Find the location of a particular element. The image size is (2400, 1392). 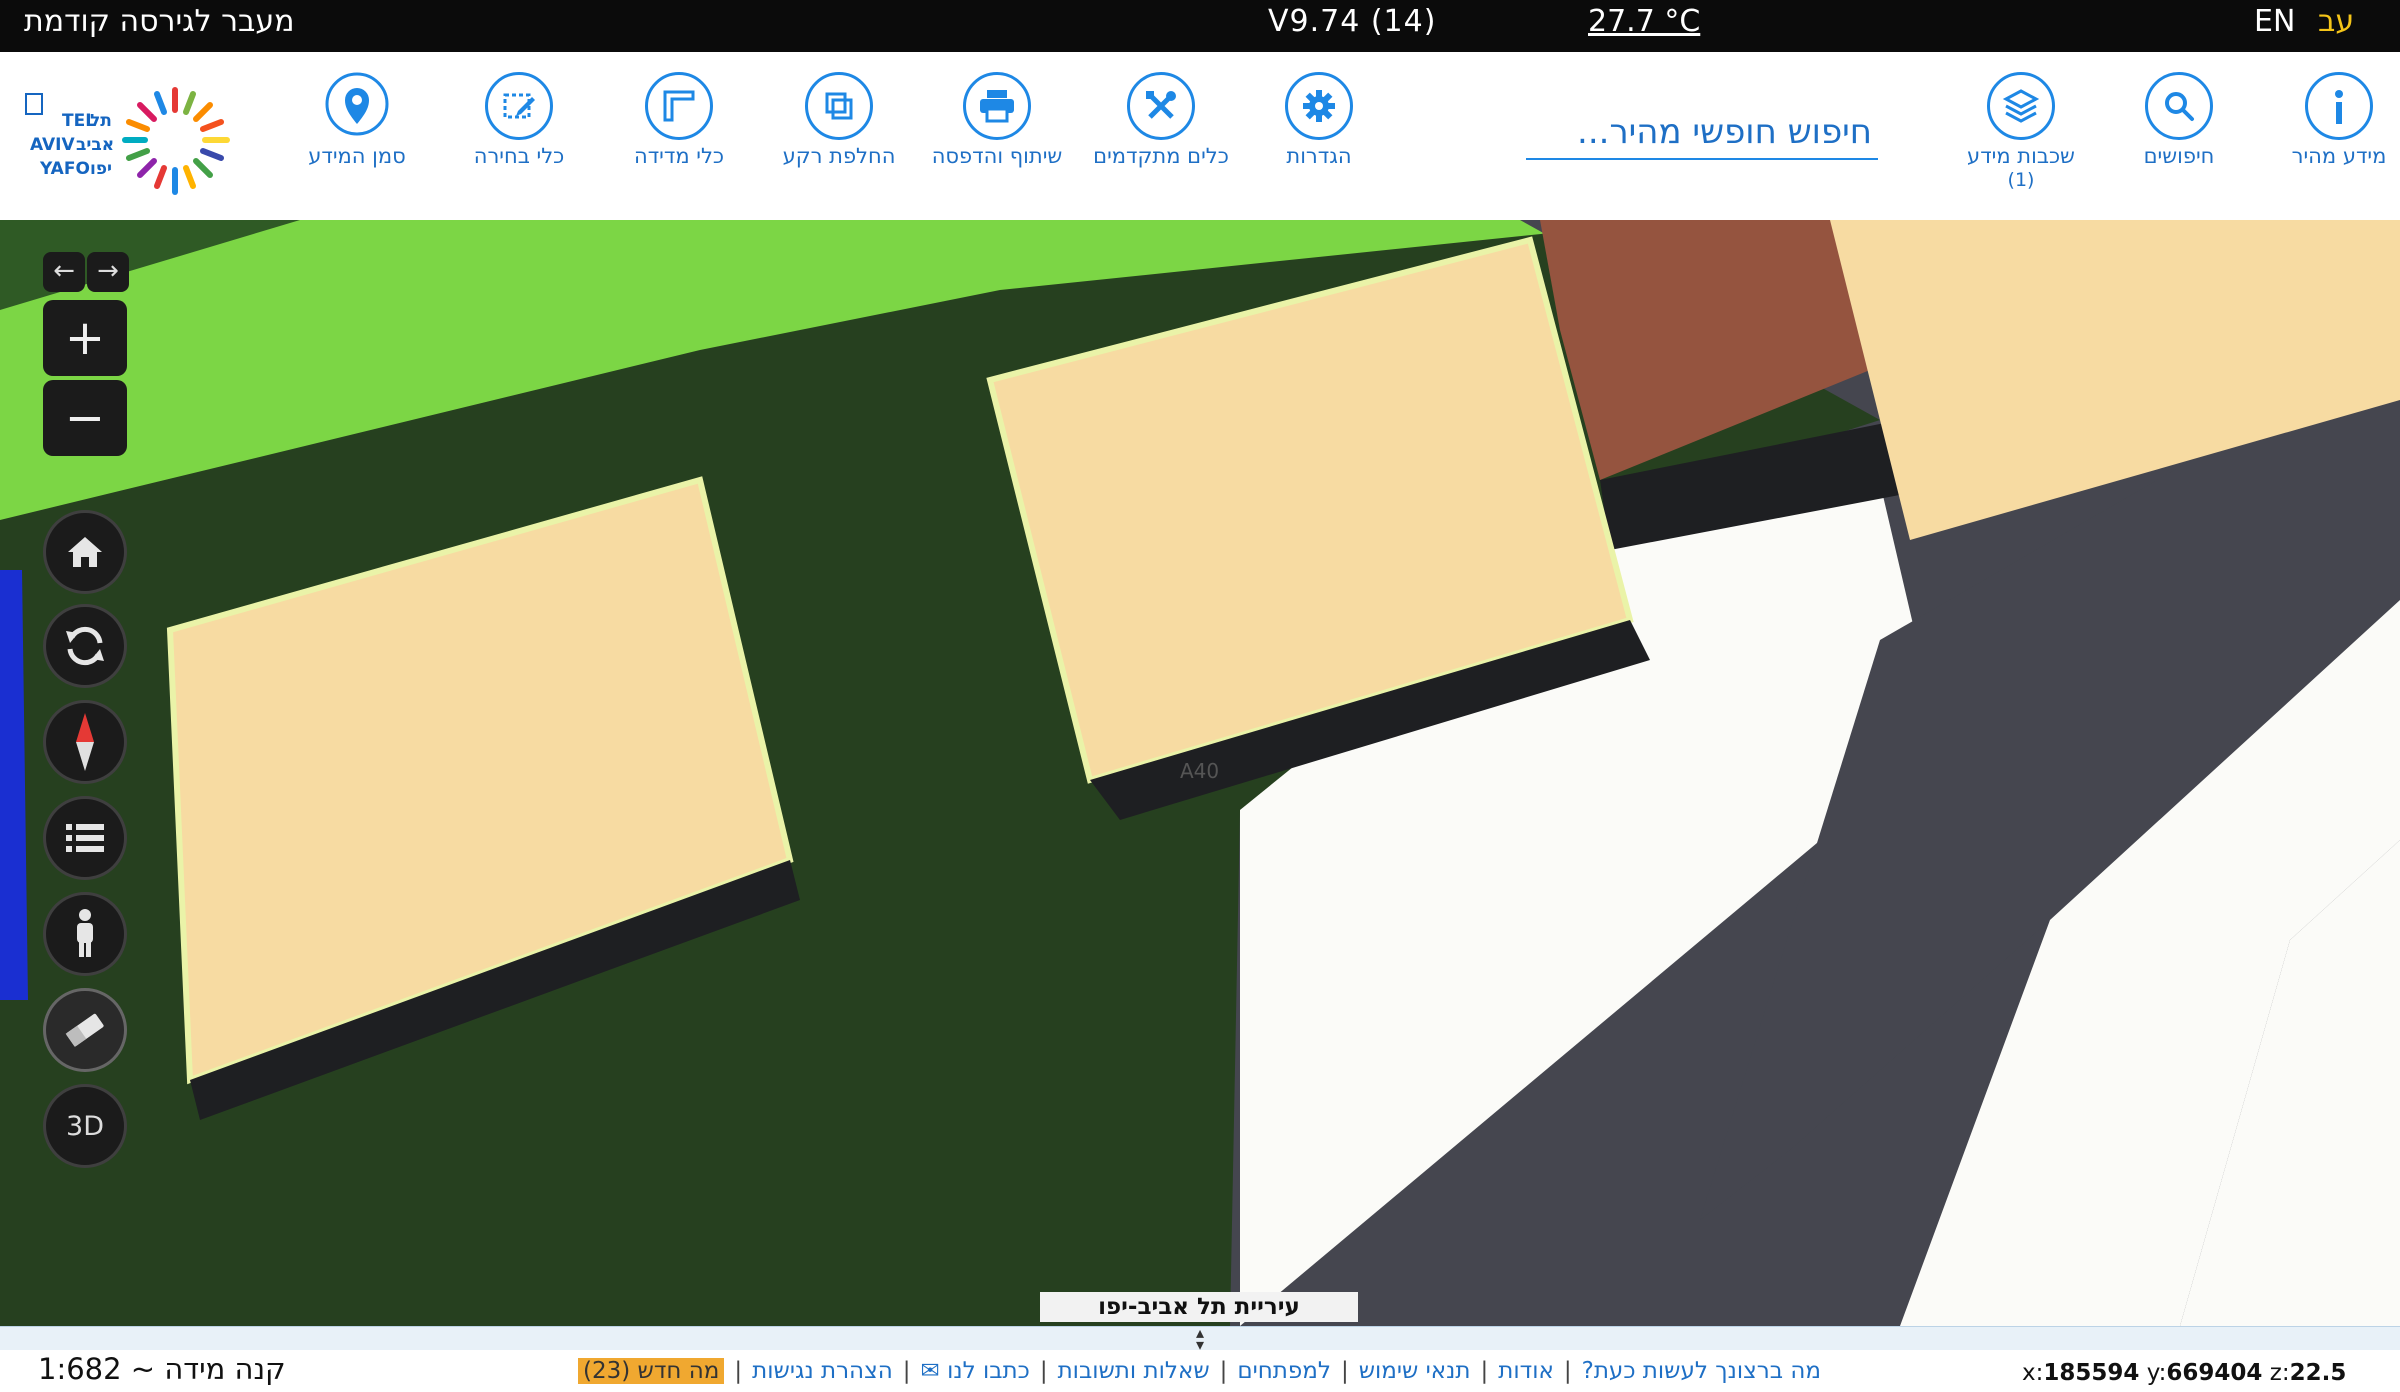

info-marker-label: סמן המידע is located at coordinates (357, 156).